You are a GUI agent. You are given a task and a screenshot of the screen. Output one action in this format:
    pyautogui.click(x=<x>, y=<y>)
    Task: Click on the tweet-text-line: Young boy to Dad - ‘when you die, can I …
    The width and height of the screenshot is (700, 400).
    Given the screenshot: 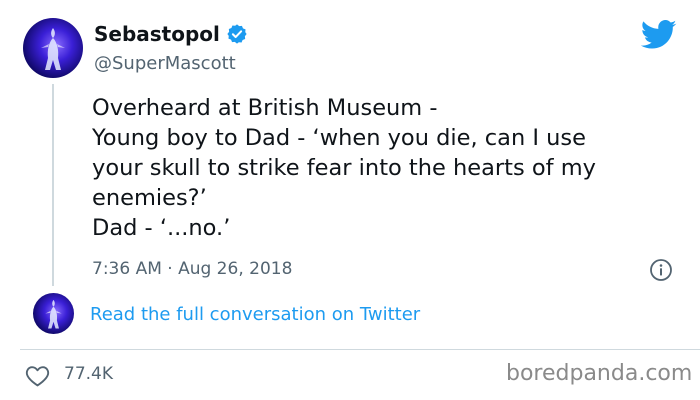 What is the action you would take?
    pyautogui.click(x=339, y=138)
    